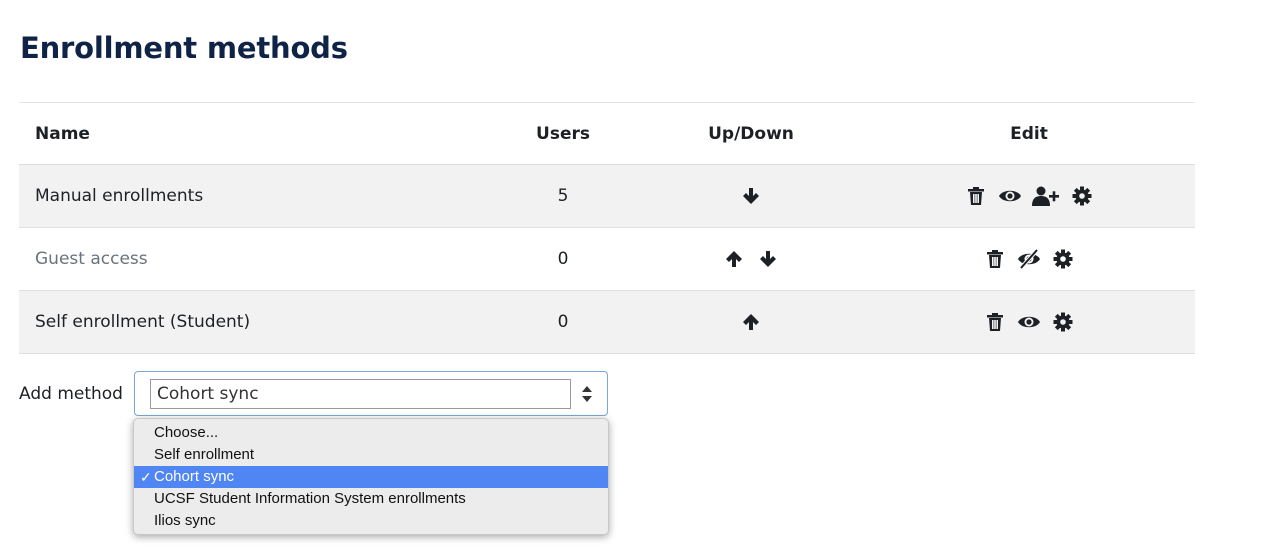  I want to click on dropdown-option: Ilios sync, so click(371, 521).